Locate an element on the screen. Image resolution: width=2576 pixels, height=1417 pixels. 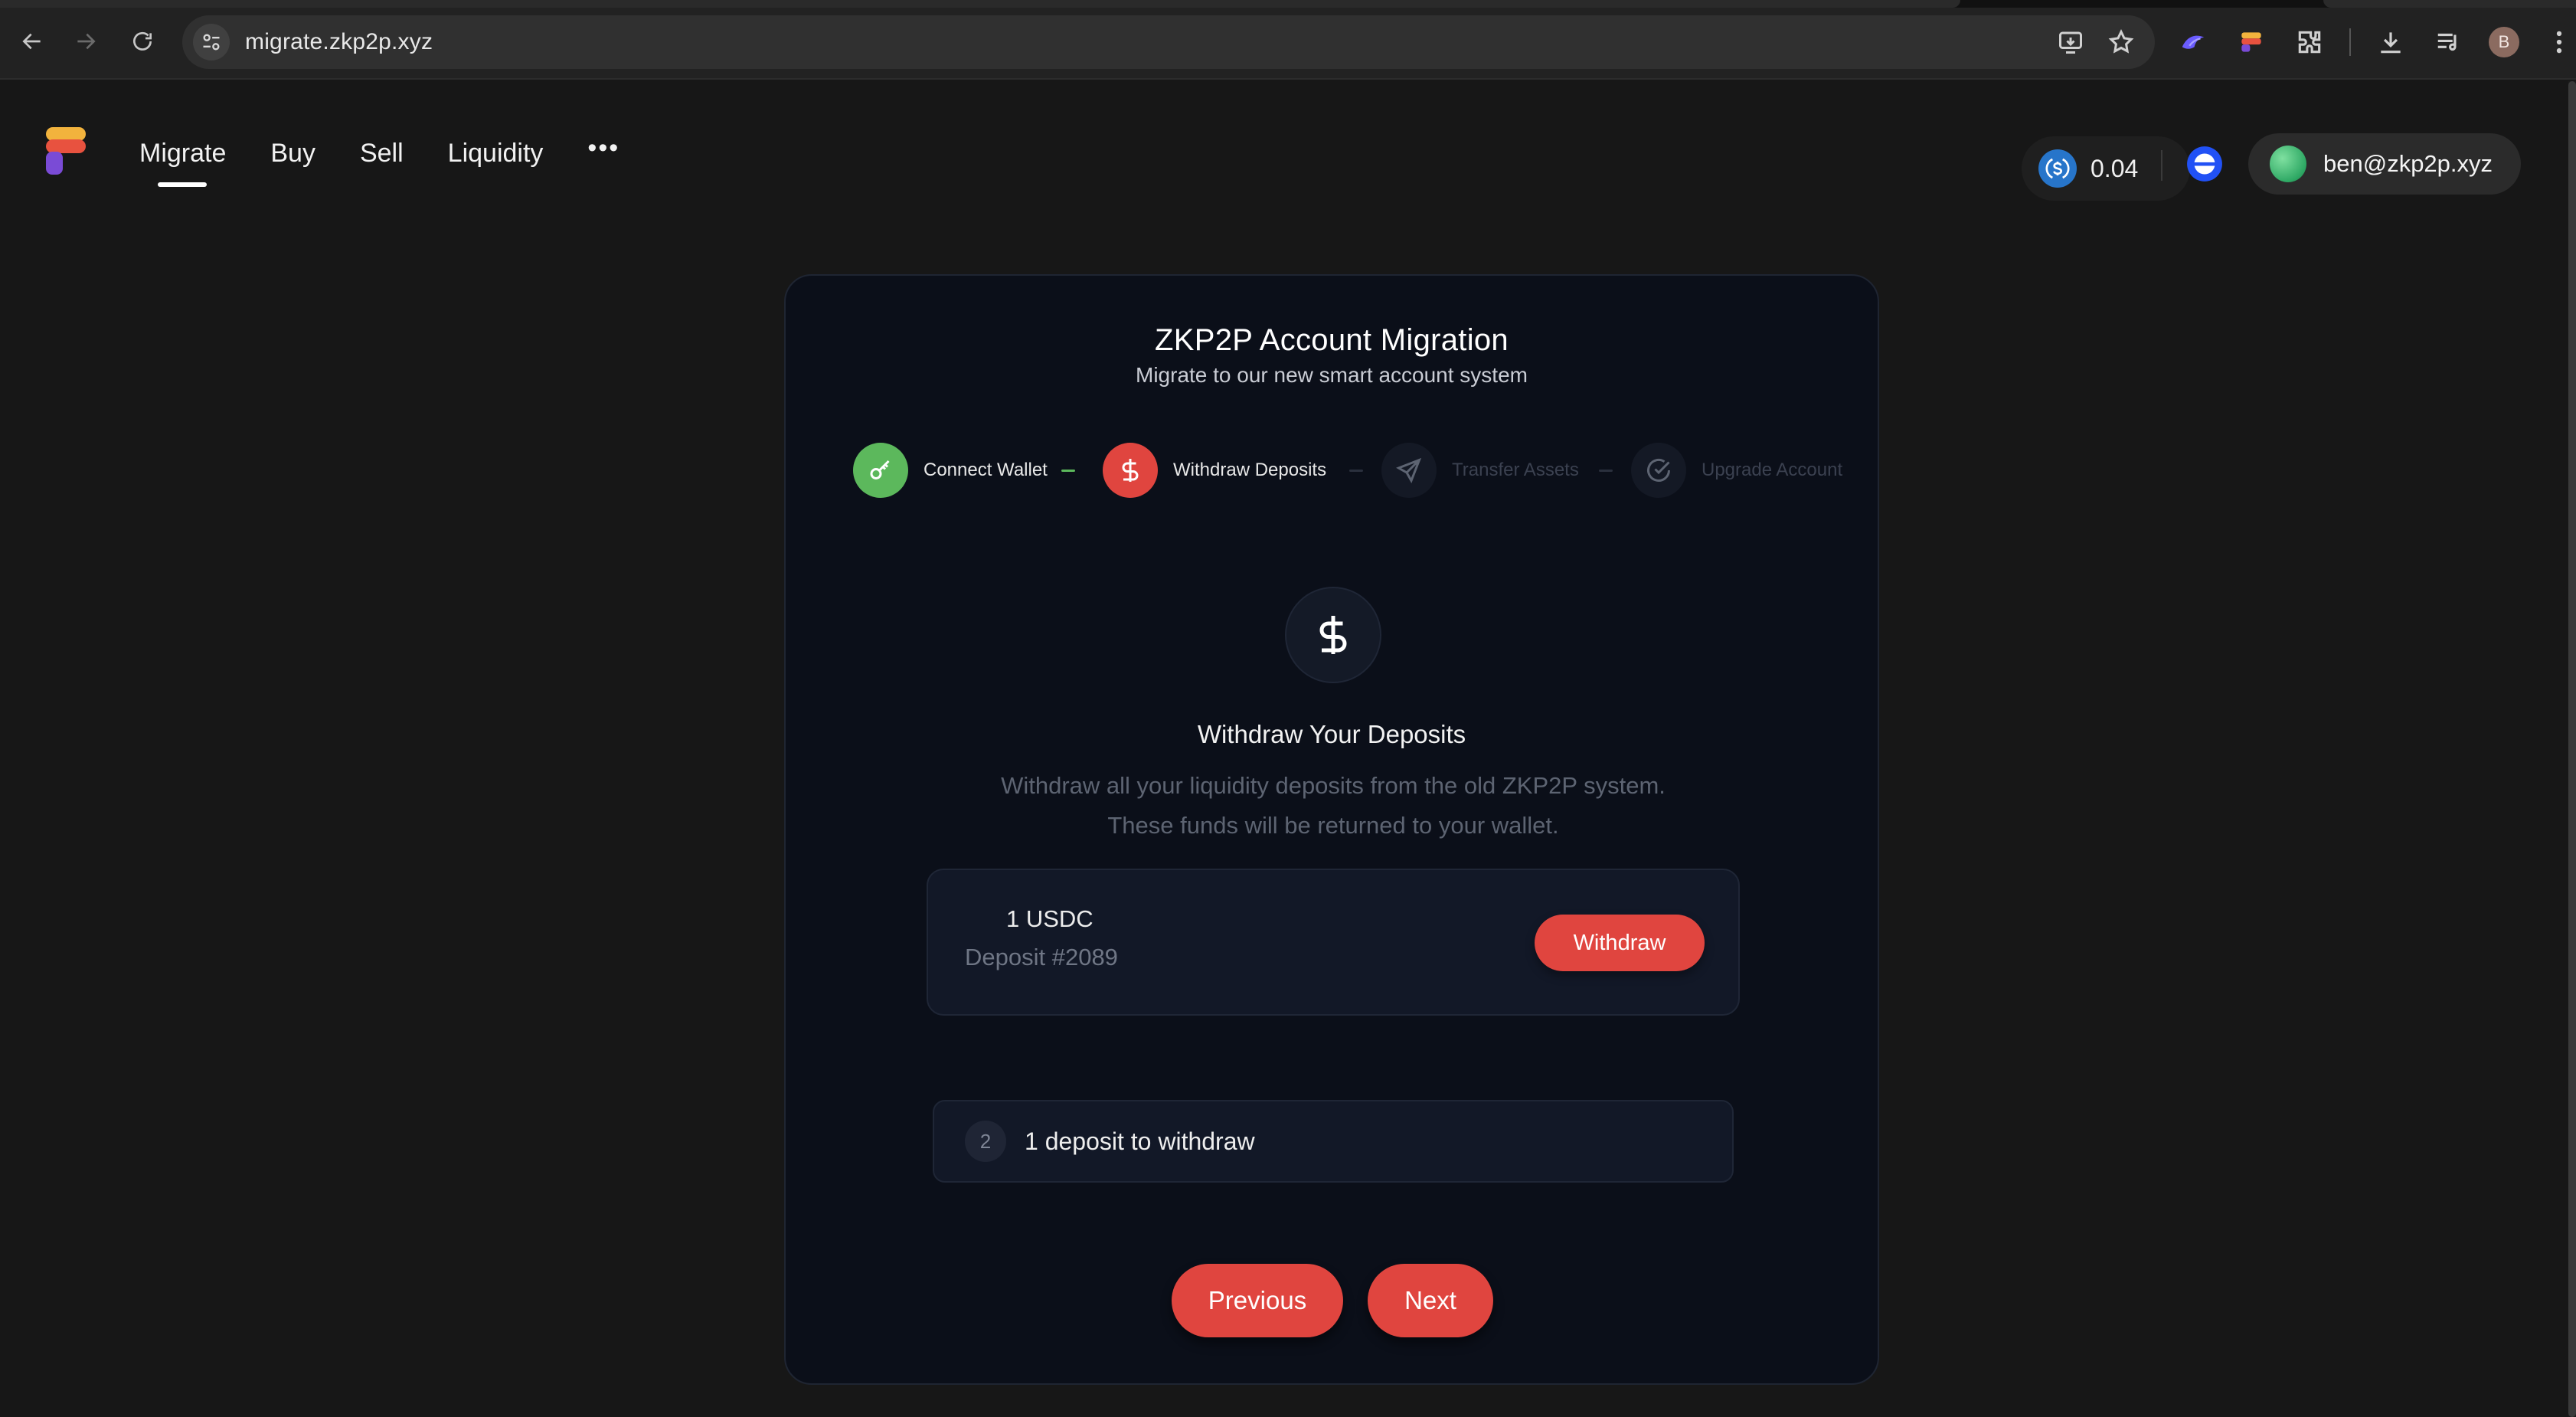
back-button is located at coordinates (32, 41).